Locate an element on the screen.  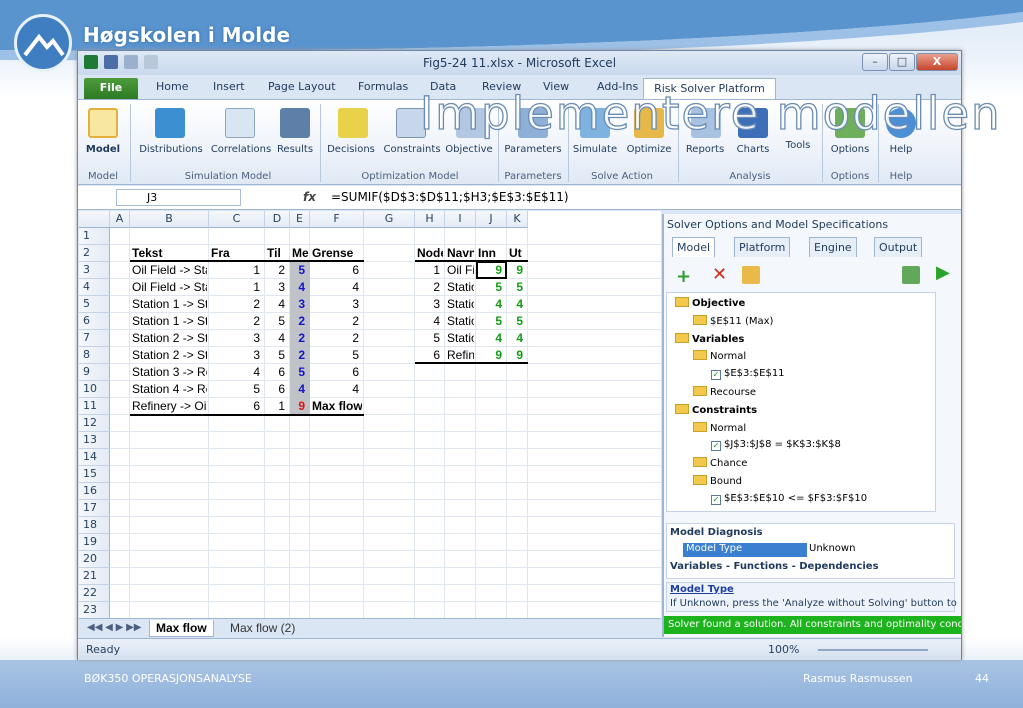
pane-tab-engine: Engine is located at coordinates (833, 247).